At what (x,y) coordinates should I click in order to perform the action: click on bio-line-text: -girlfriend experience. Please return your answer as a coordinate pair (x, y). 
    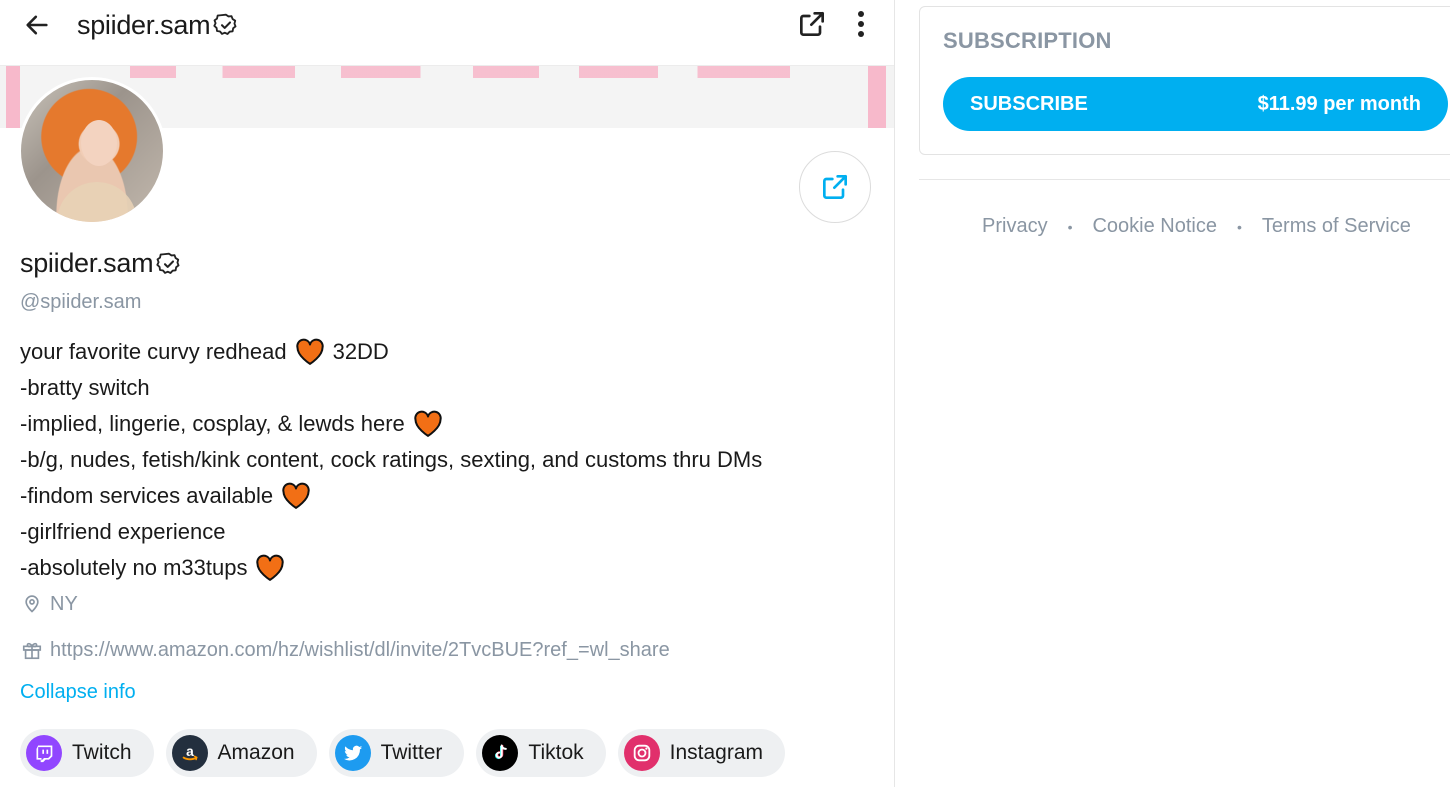
    Looking at the image, I should click on (123, 531).